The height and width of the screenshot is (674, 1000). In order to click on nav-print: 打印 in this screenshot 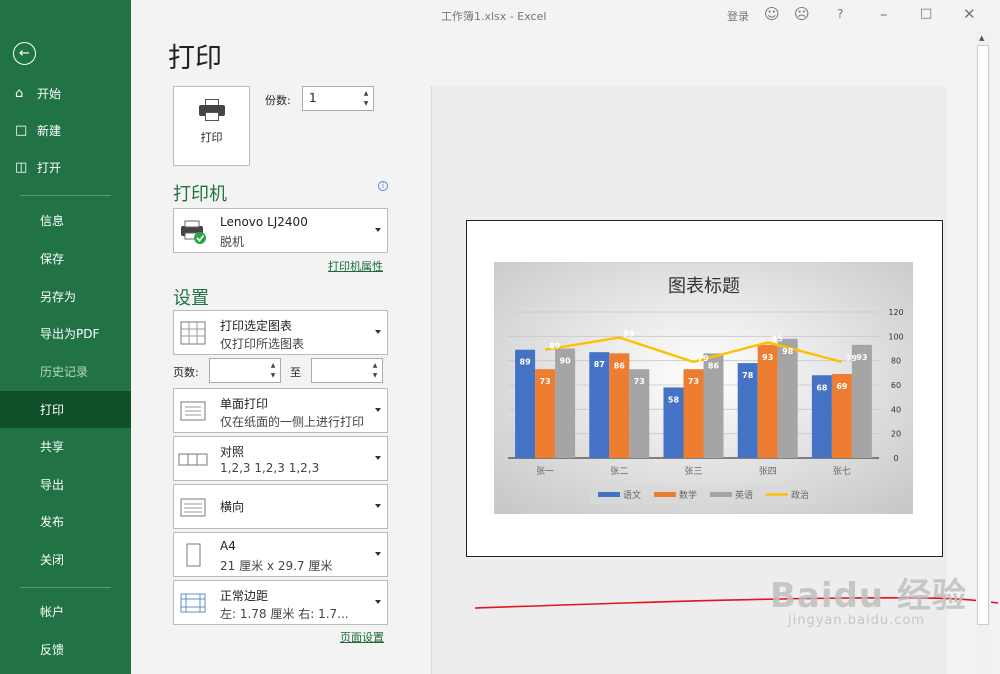, I will do `click(65, 409)`.